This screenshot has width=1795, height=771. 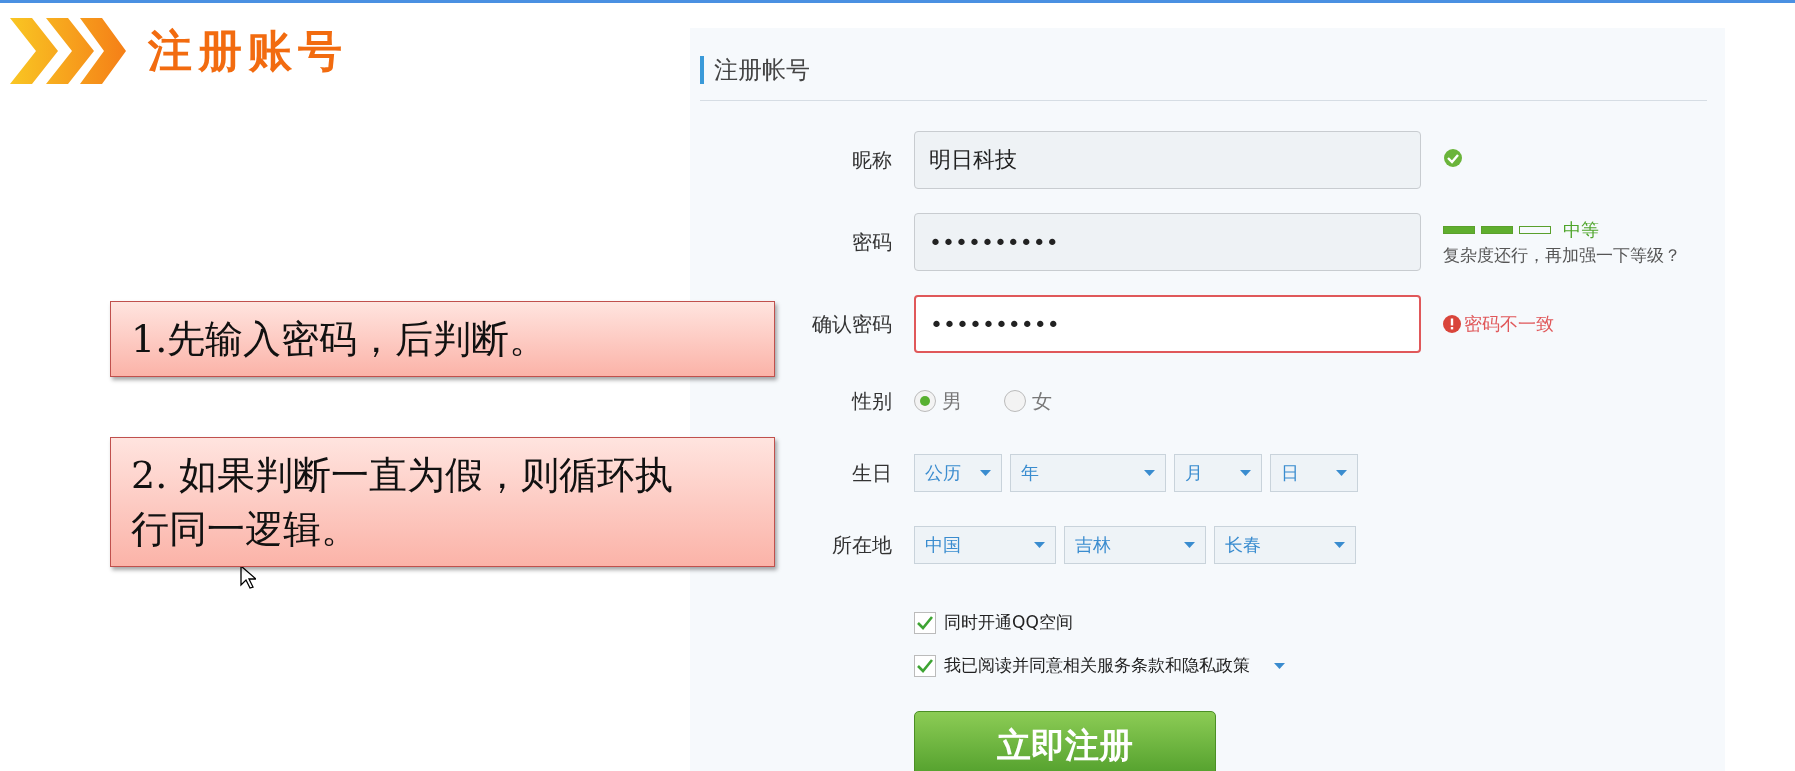 I want to click on dropdown: 年, so click(x=1088, y=473).